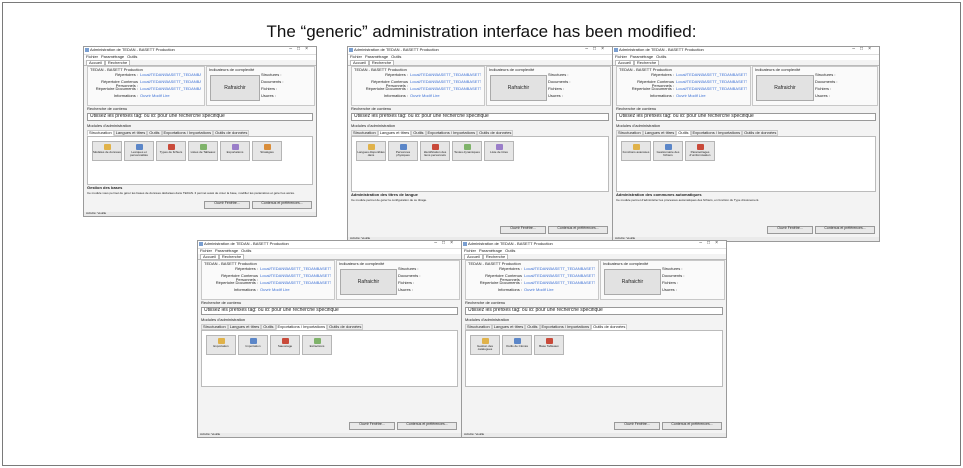 Image resolution: width=963 pixels, height=468 pixels. I want to click on module-label: Types de fichiers, so click(171, 152).